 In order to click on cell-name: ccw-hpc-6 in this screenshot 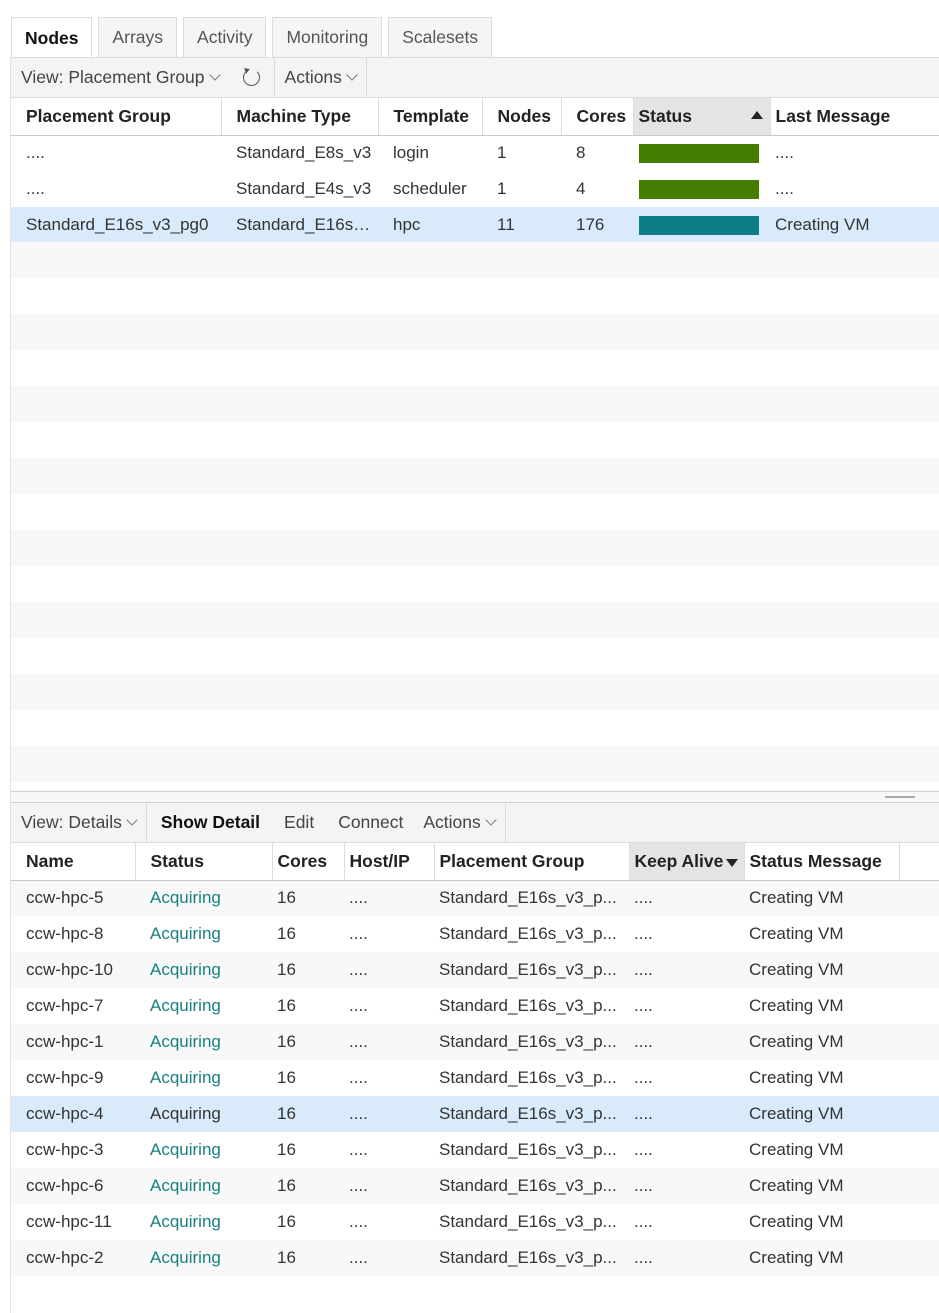, I will do `click(73, 1186)`.